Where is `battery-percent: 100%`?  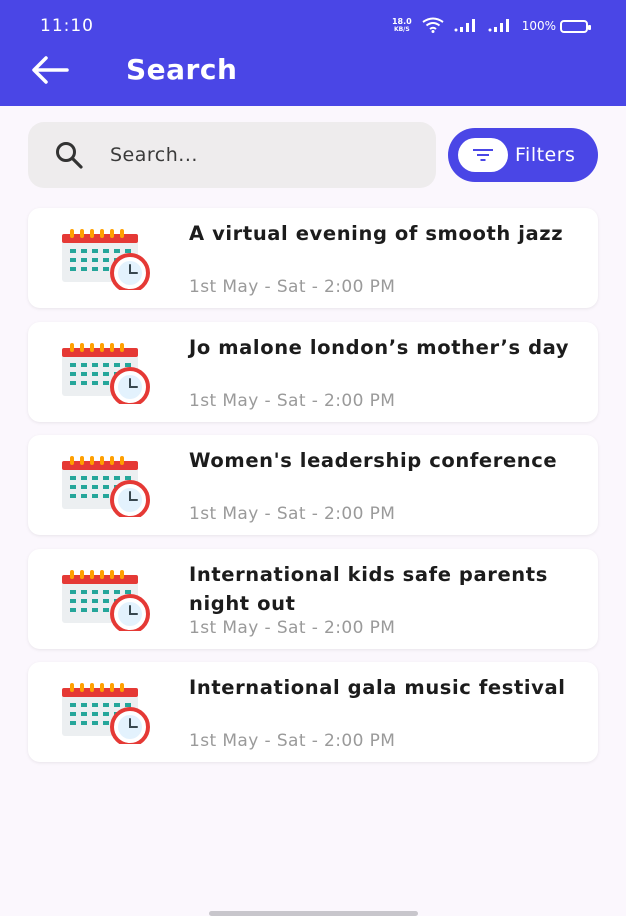 battery-percent: 100% is located at coordinates (538, 26).